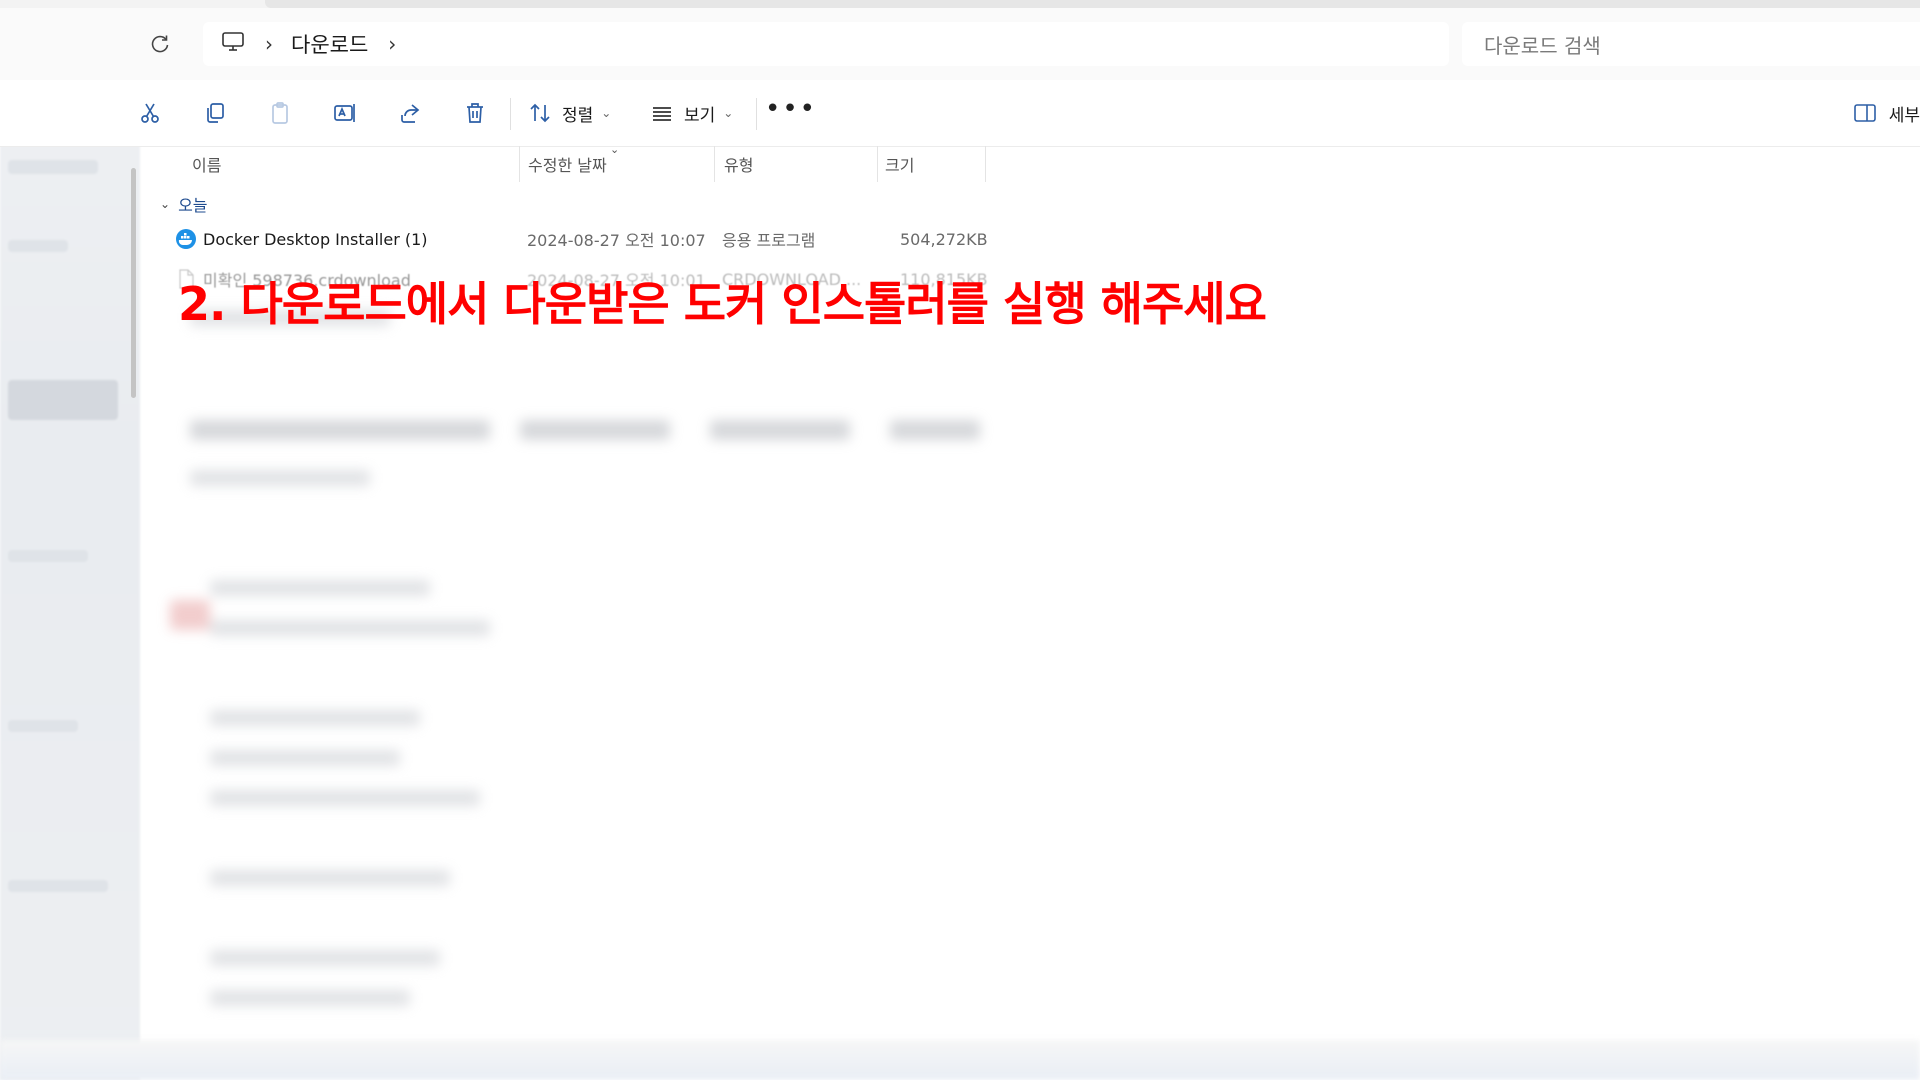  I want to click on address-bar: › 다운로드 ›, so click(826, 44).